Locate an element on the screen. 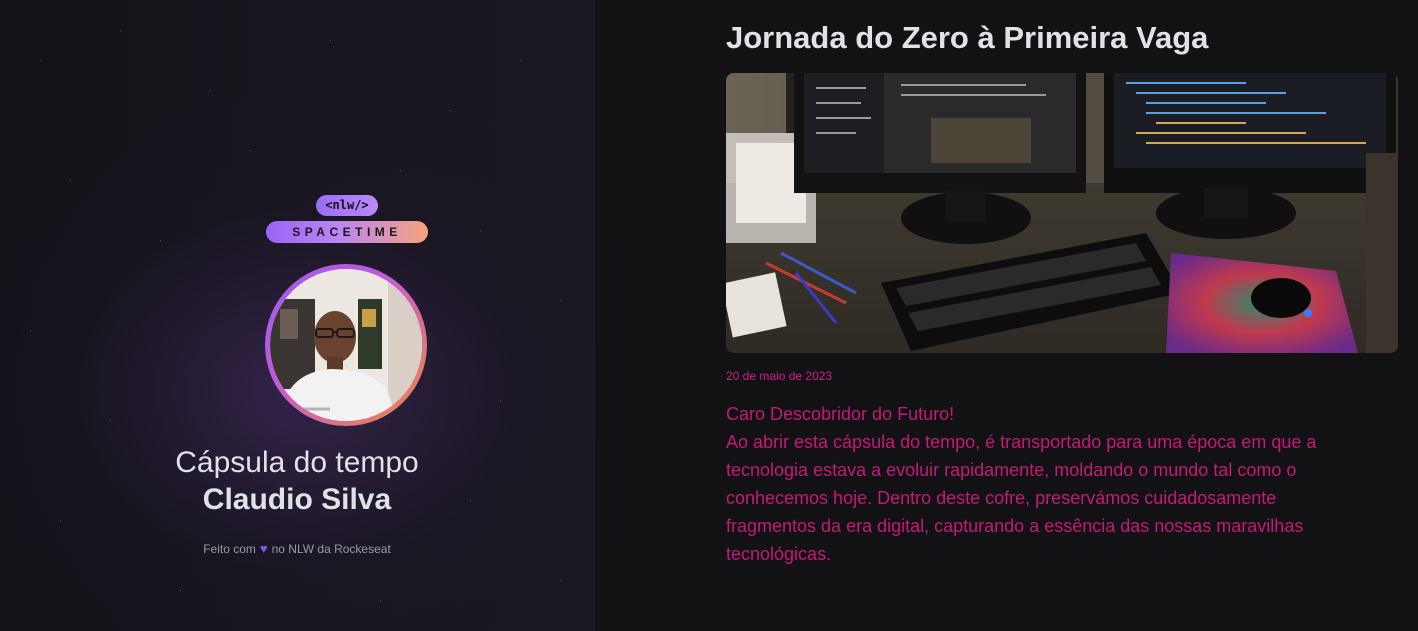 The width and height of the screenshot is (1418, 631). footer-text-before: Feito com is located at coordinates (229, 549).